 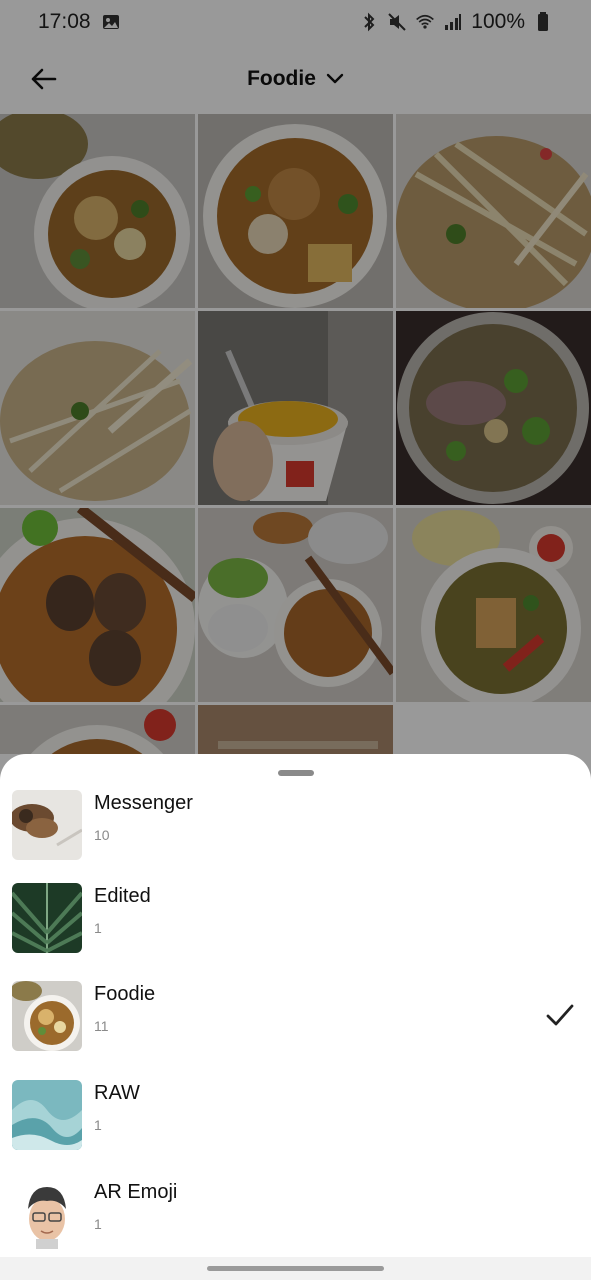 What do you see at coordinates (102, 835) in the screenshot?
I see `album-count: 10` at bounding box center [102, 835].